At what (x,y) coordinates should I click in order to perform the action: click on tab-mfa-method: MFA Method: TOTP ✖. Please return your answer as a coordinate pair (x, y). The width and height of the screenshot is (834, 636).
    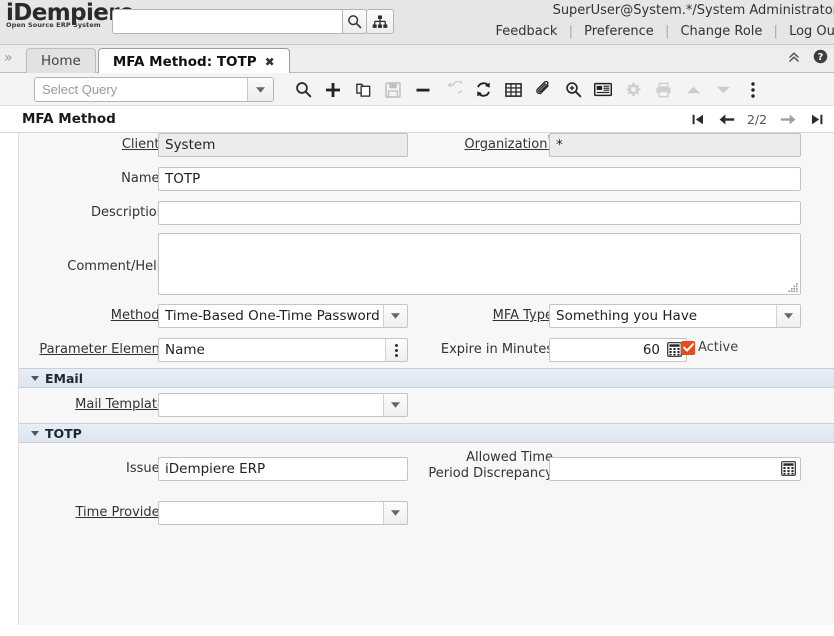
    Looking at the image, I should click on (193, 61).